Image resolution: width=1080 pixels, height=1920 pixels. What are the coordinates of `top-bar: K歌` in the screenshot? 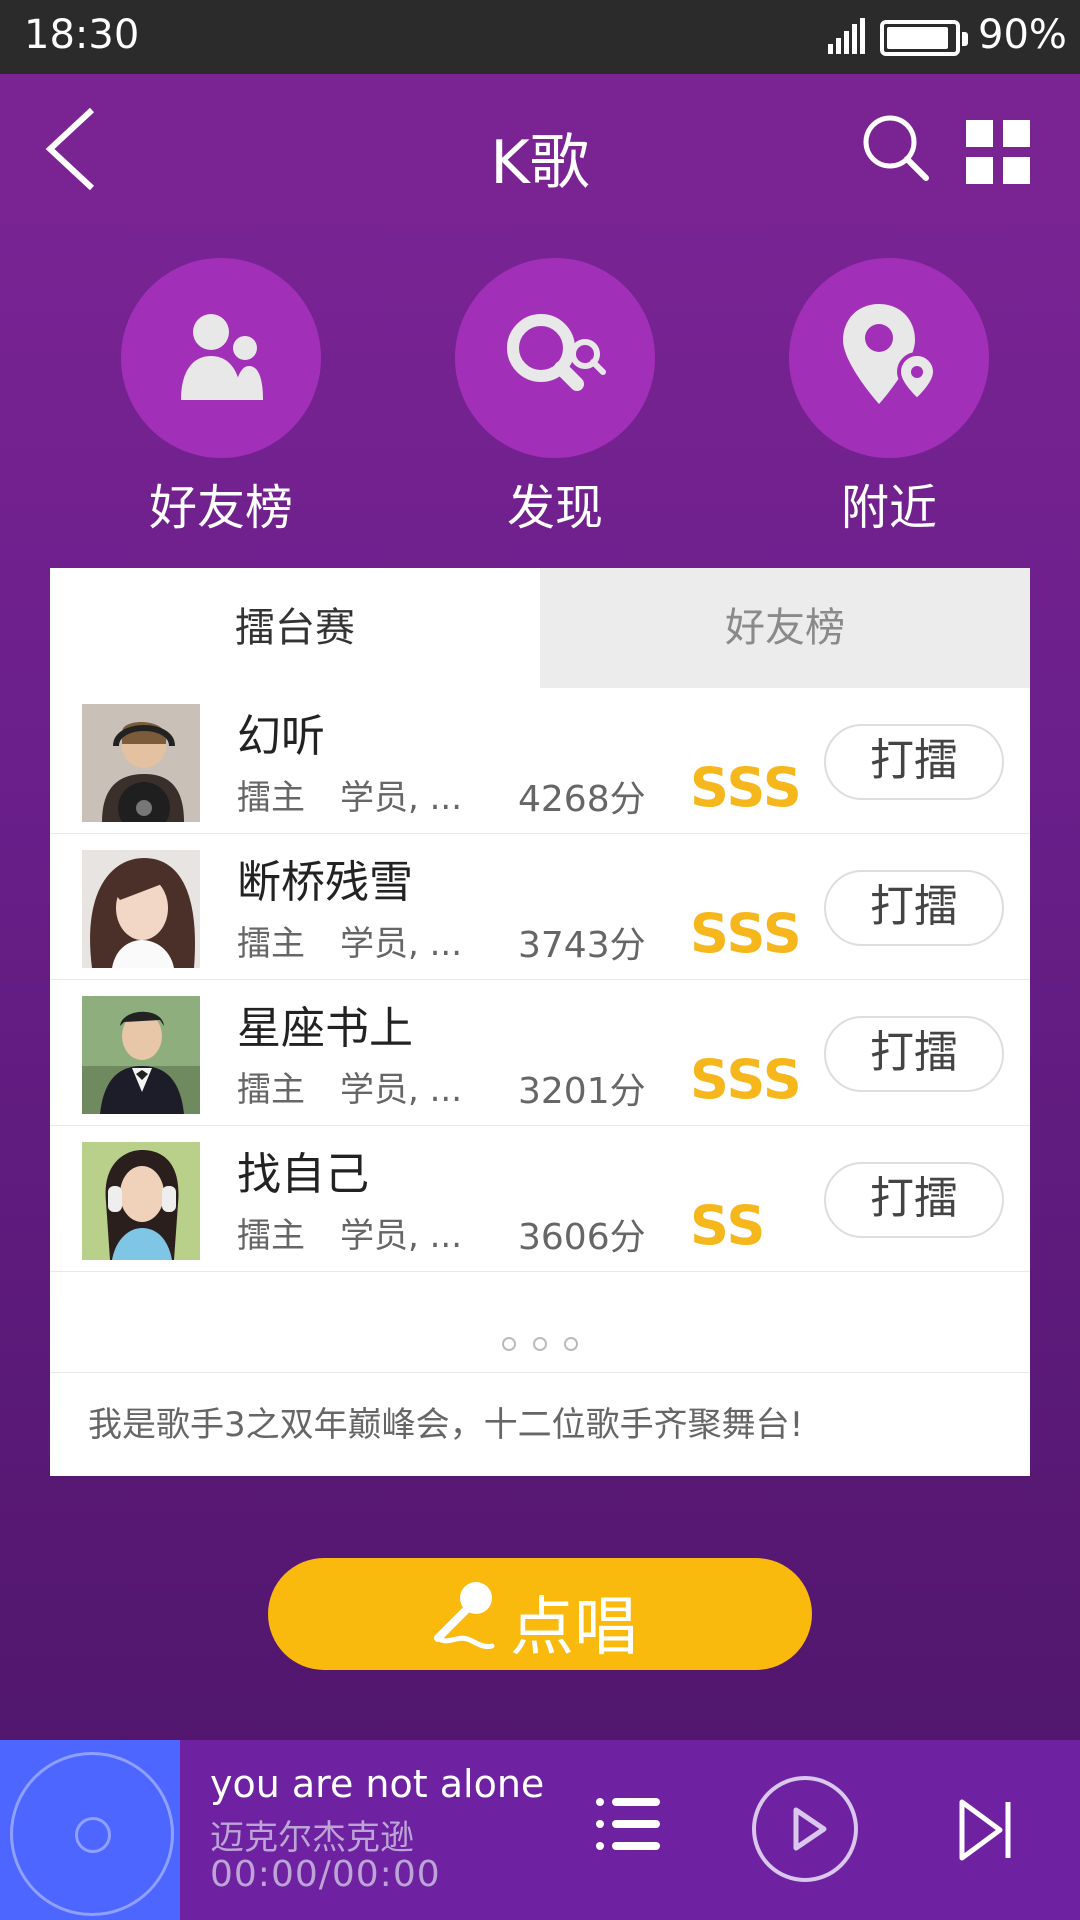 It's located at (540, 149).